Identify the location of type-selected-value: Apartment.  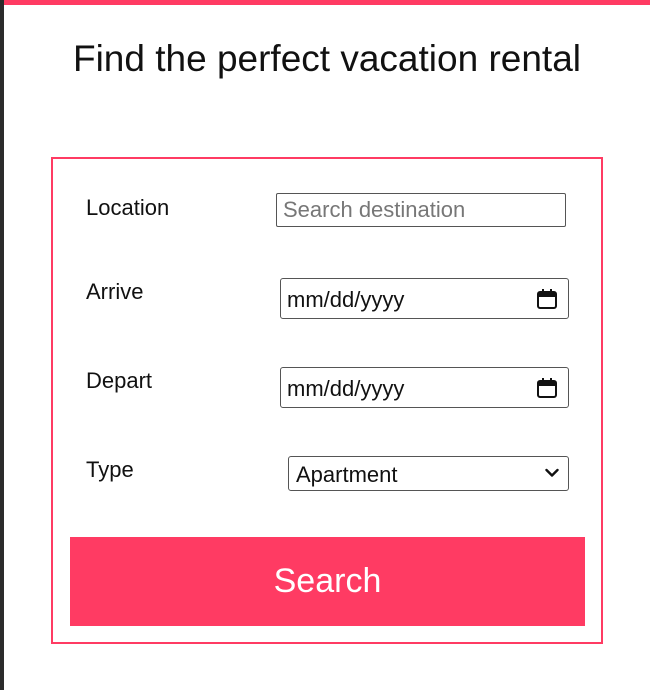
(347, 474).